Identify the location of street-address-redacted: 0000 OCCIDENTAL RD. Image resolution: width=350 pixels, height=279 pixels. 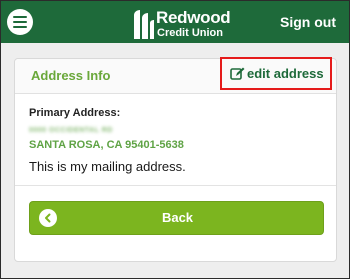
(71, 130).